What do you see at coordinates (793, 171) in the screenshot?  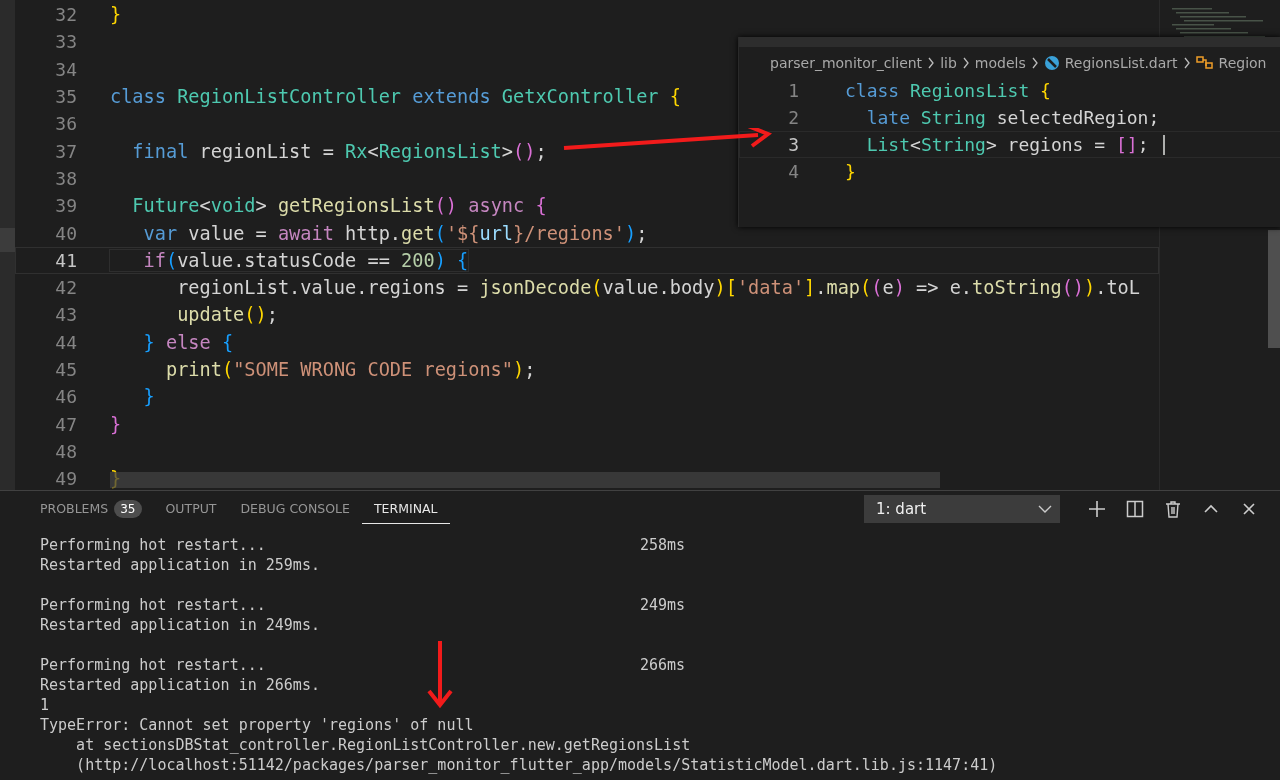 I see `line-number: 4` at bounding box center [793, 171].